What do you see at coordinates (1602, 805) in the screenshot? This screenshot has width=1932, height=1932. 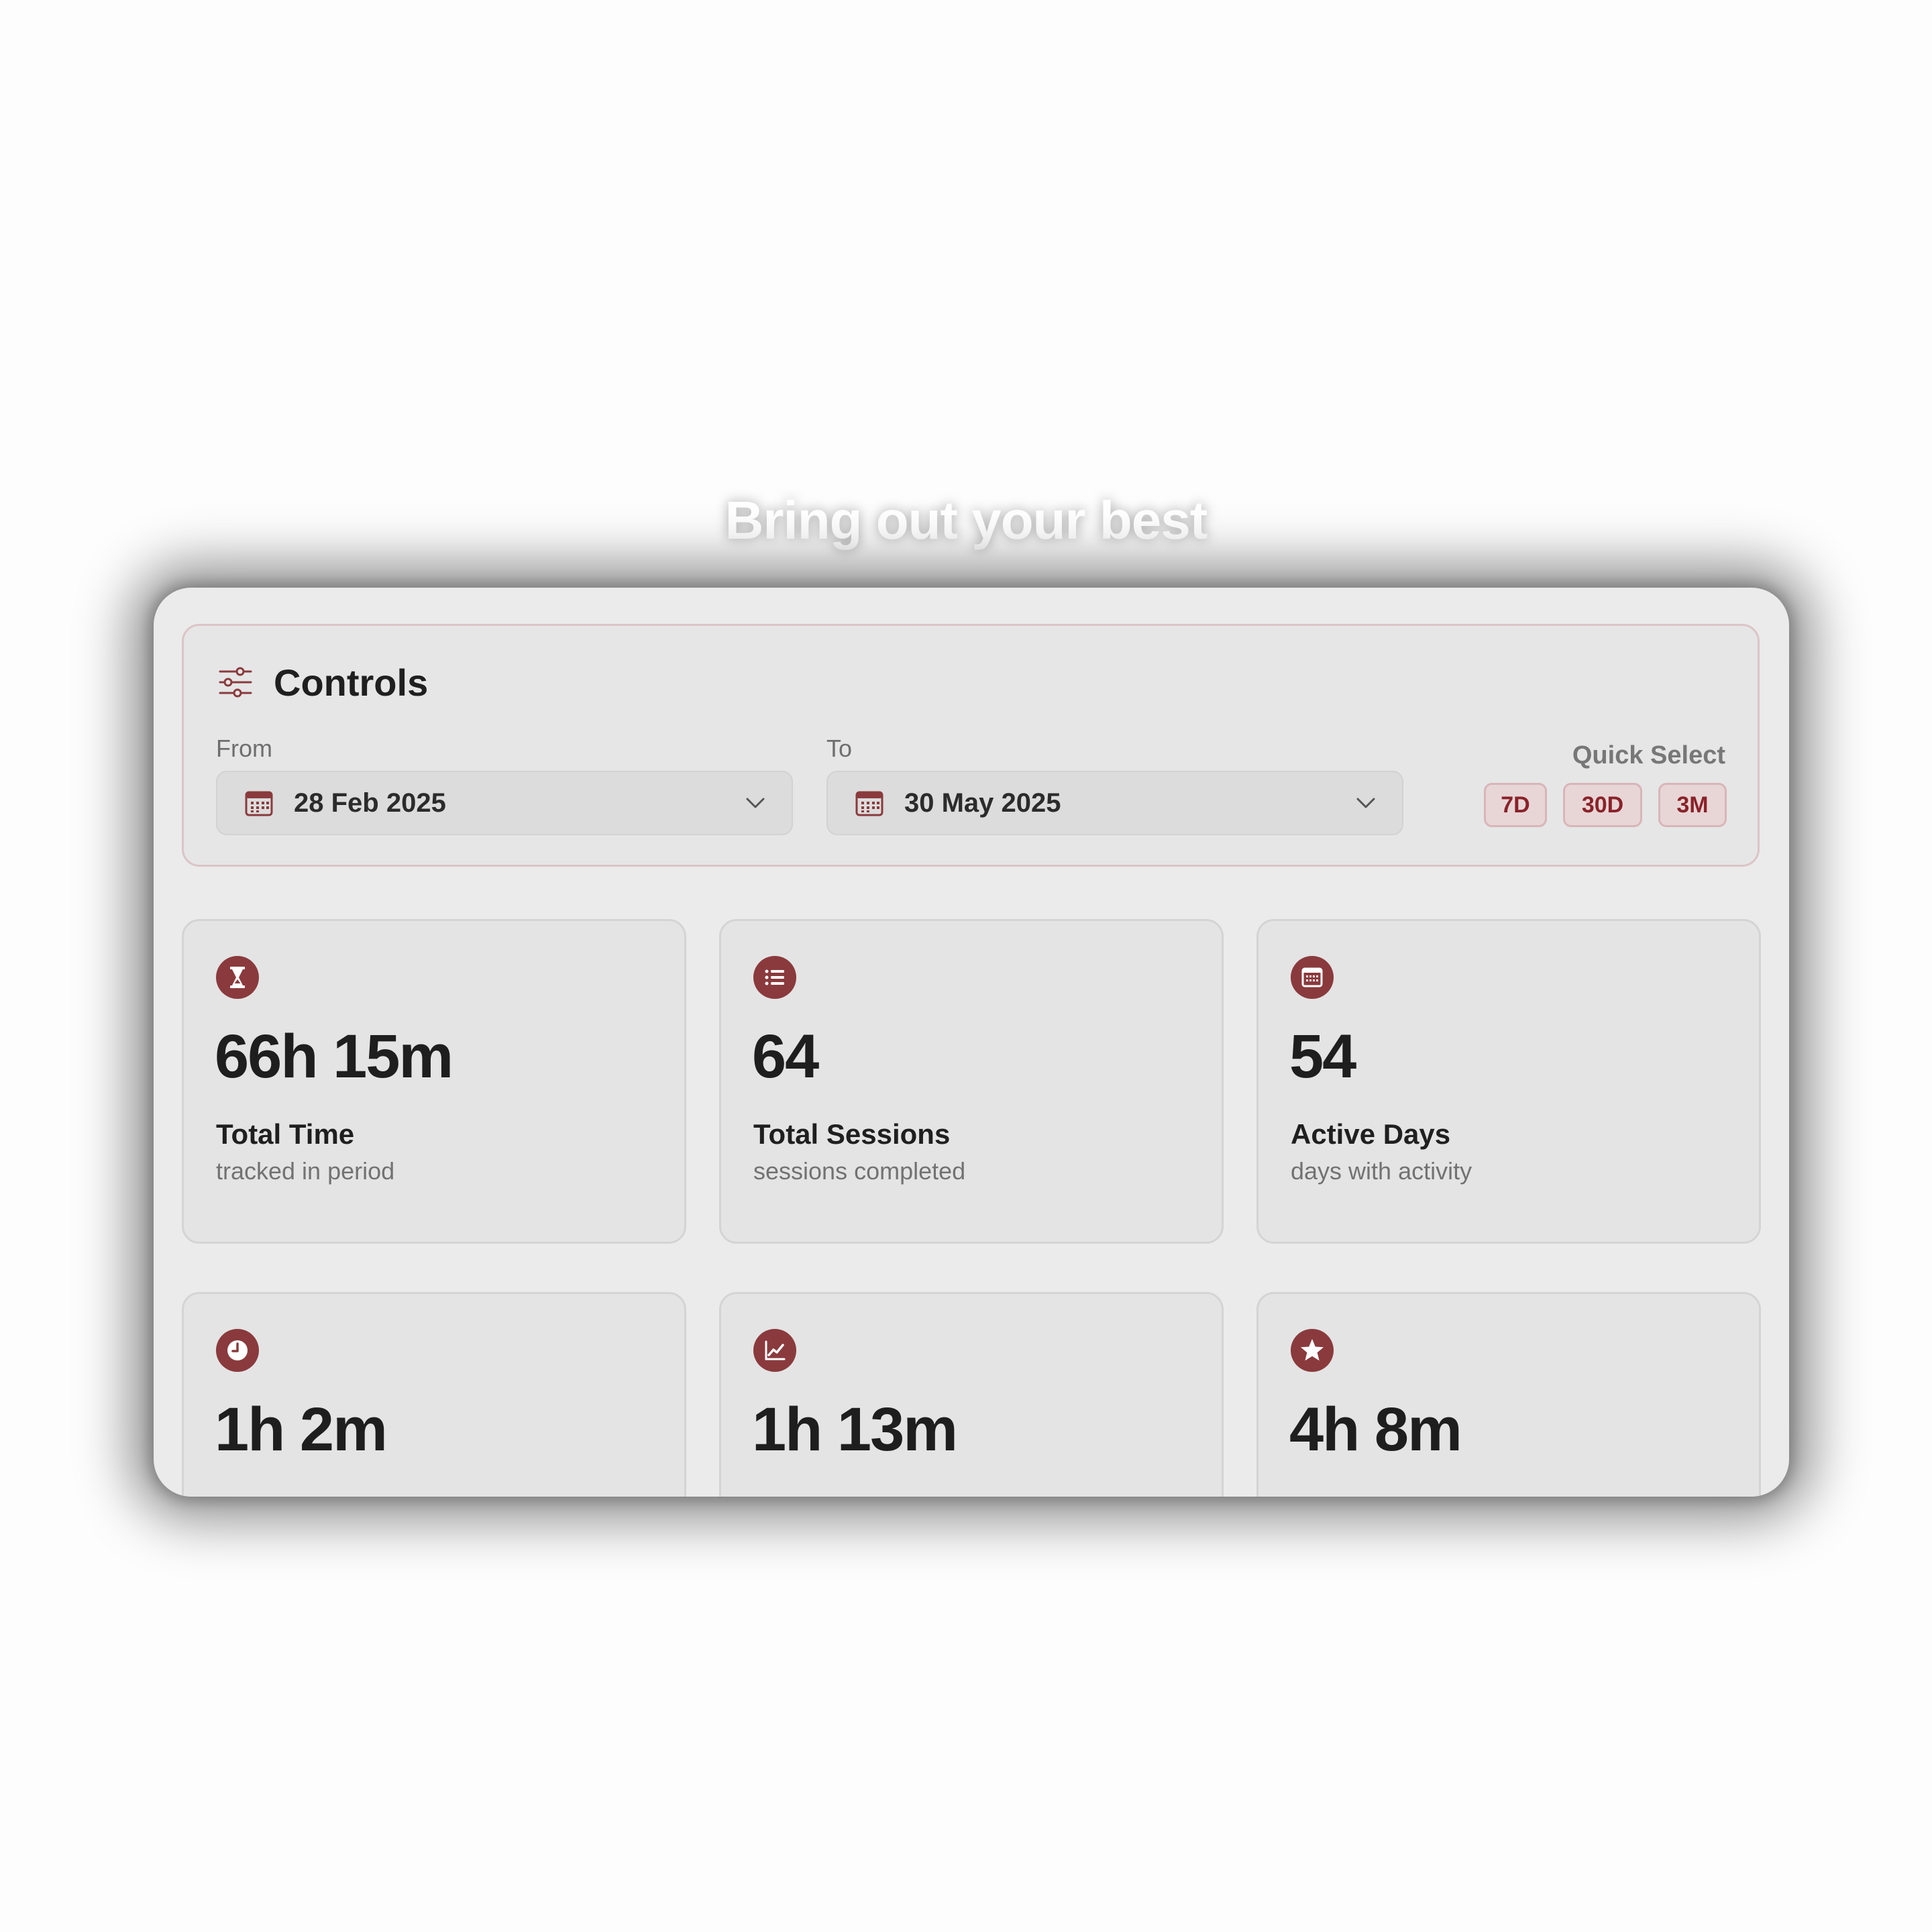 I see `quick-select-30d-button: 30D` at bounding box center [1602, 805].